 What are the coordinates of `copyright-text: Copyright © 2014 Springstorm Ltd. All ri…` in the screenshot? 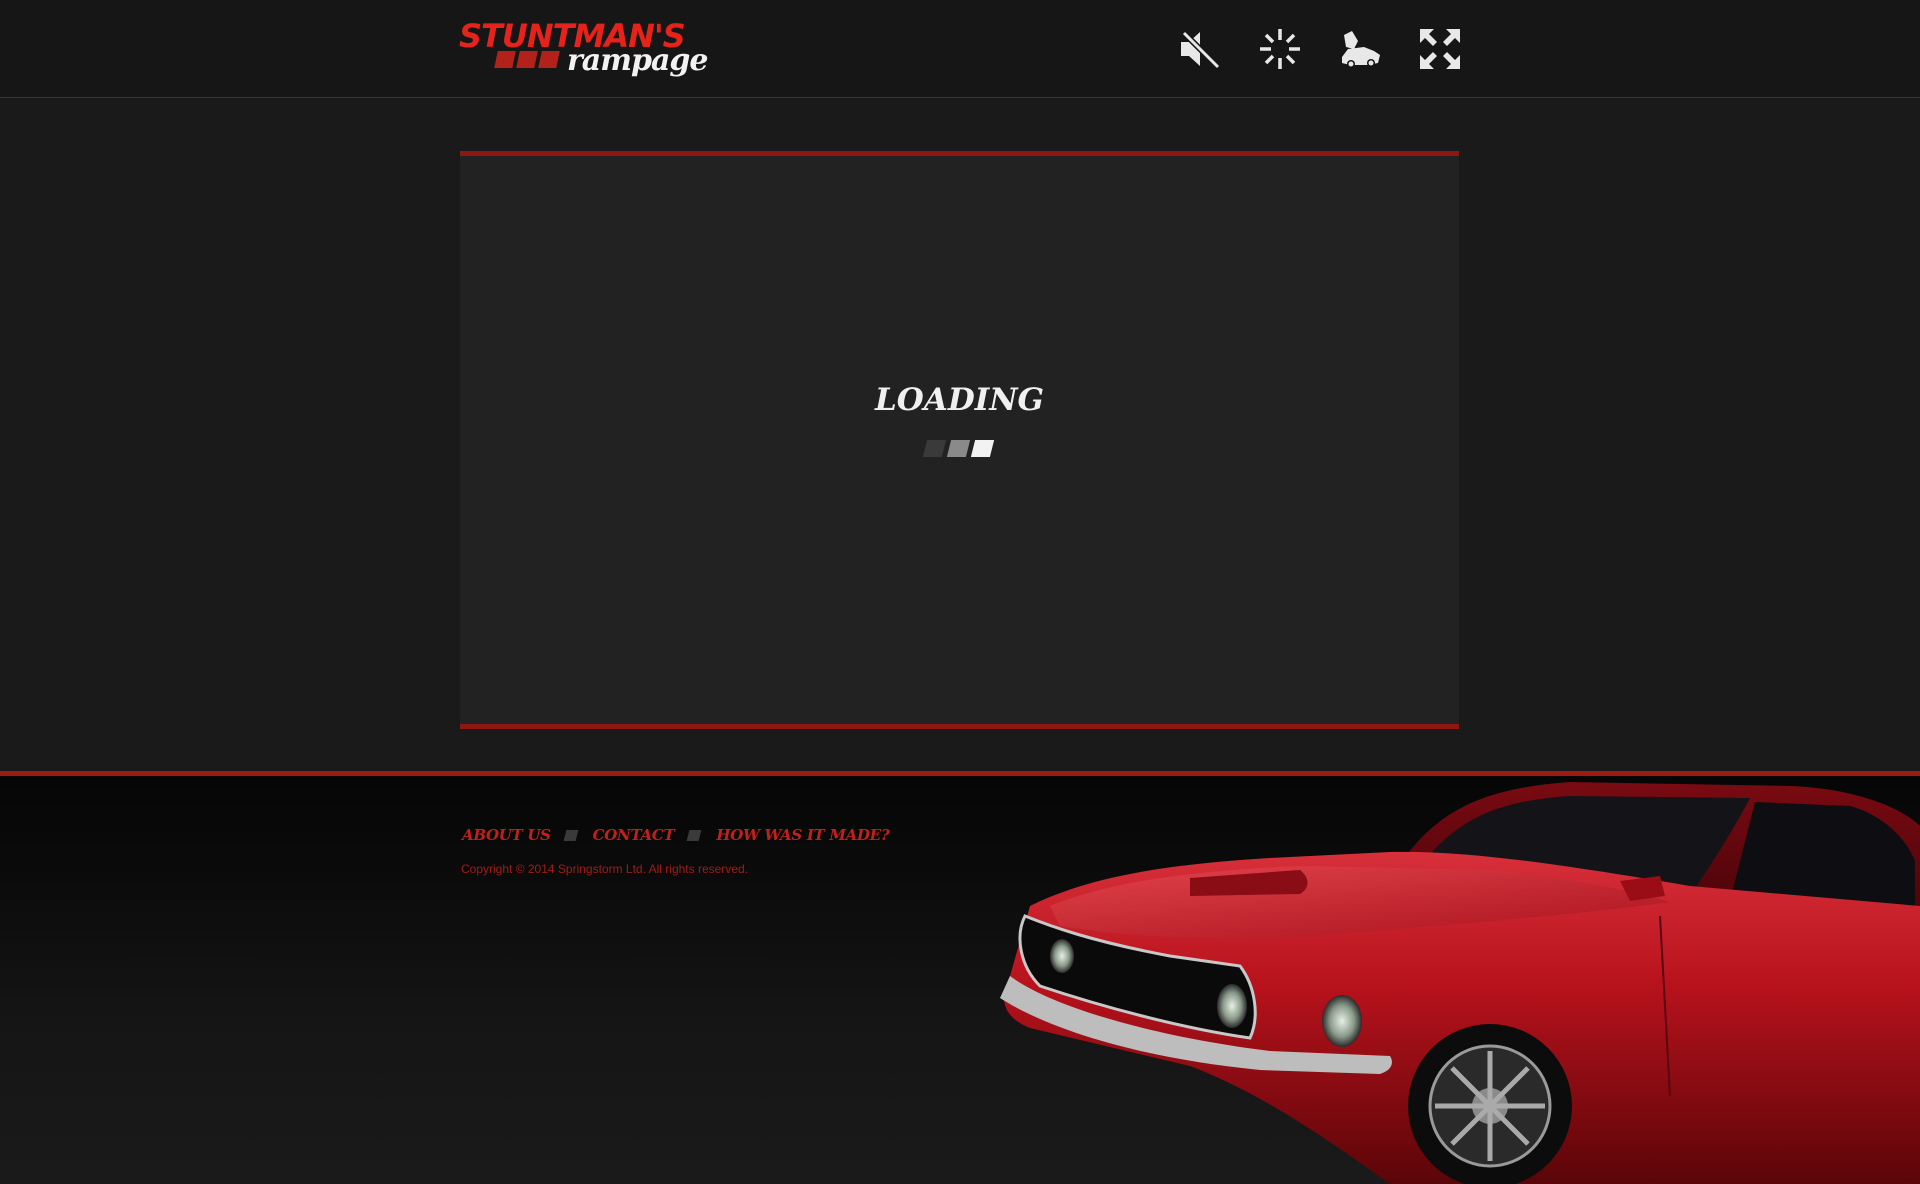 It's located at (604, 869).